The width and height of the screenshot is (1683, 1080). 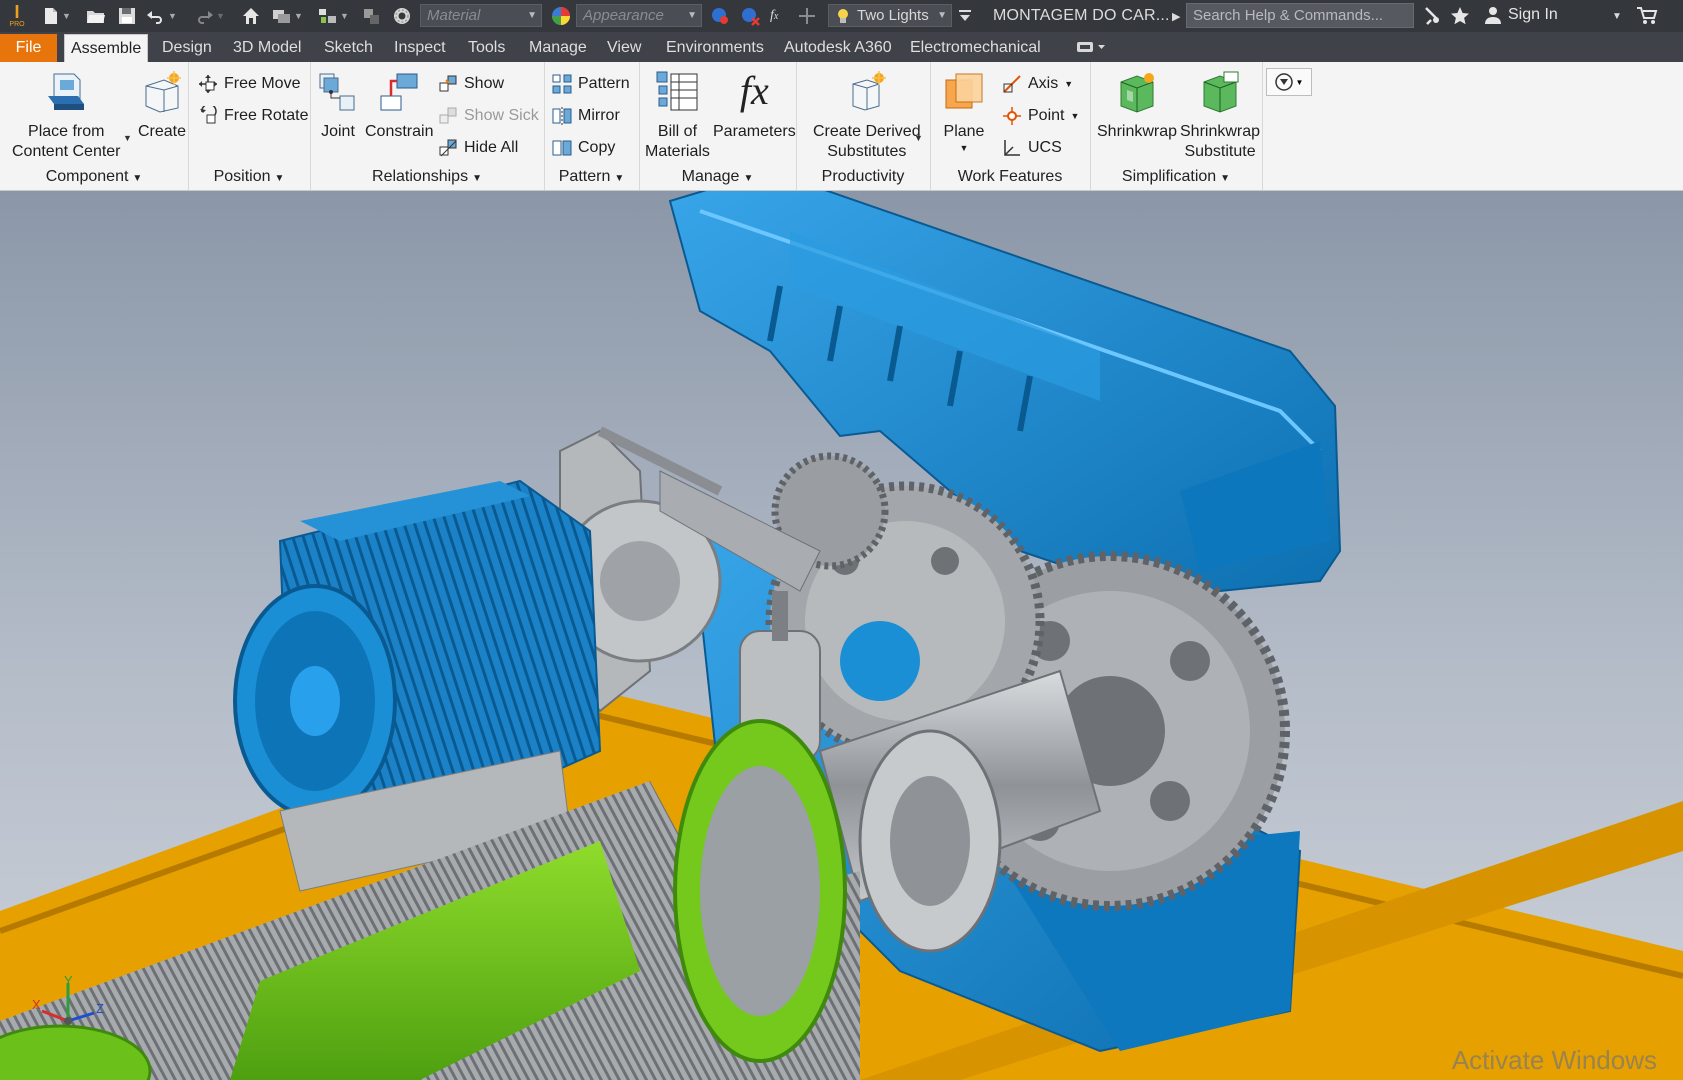 I want to click on tab-design: Design, so click(x=187, y=48).